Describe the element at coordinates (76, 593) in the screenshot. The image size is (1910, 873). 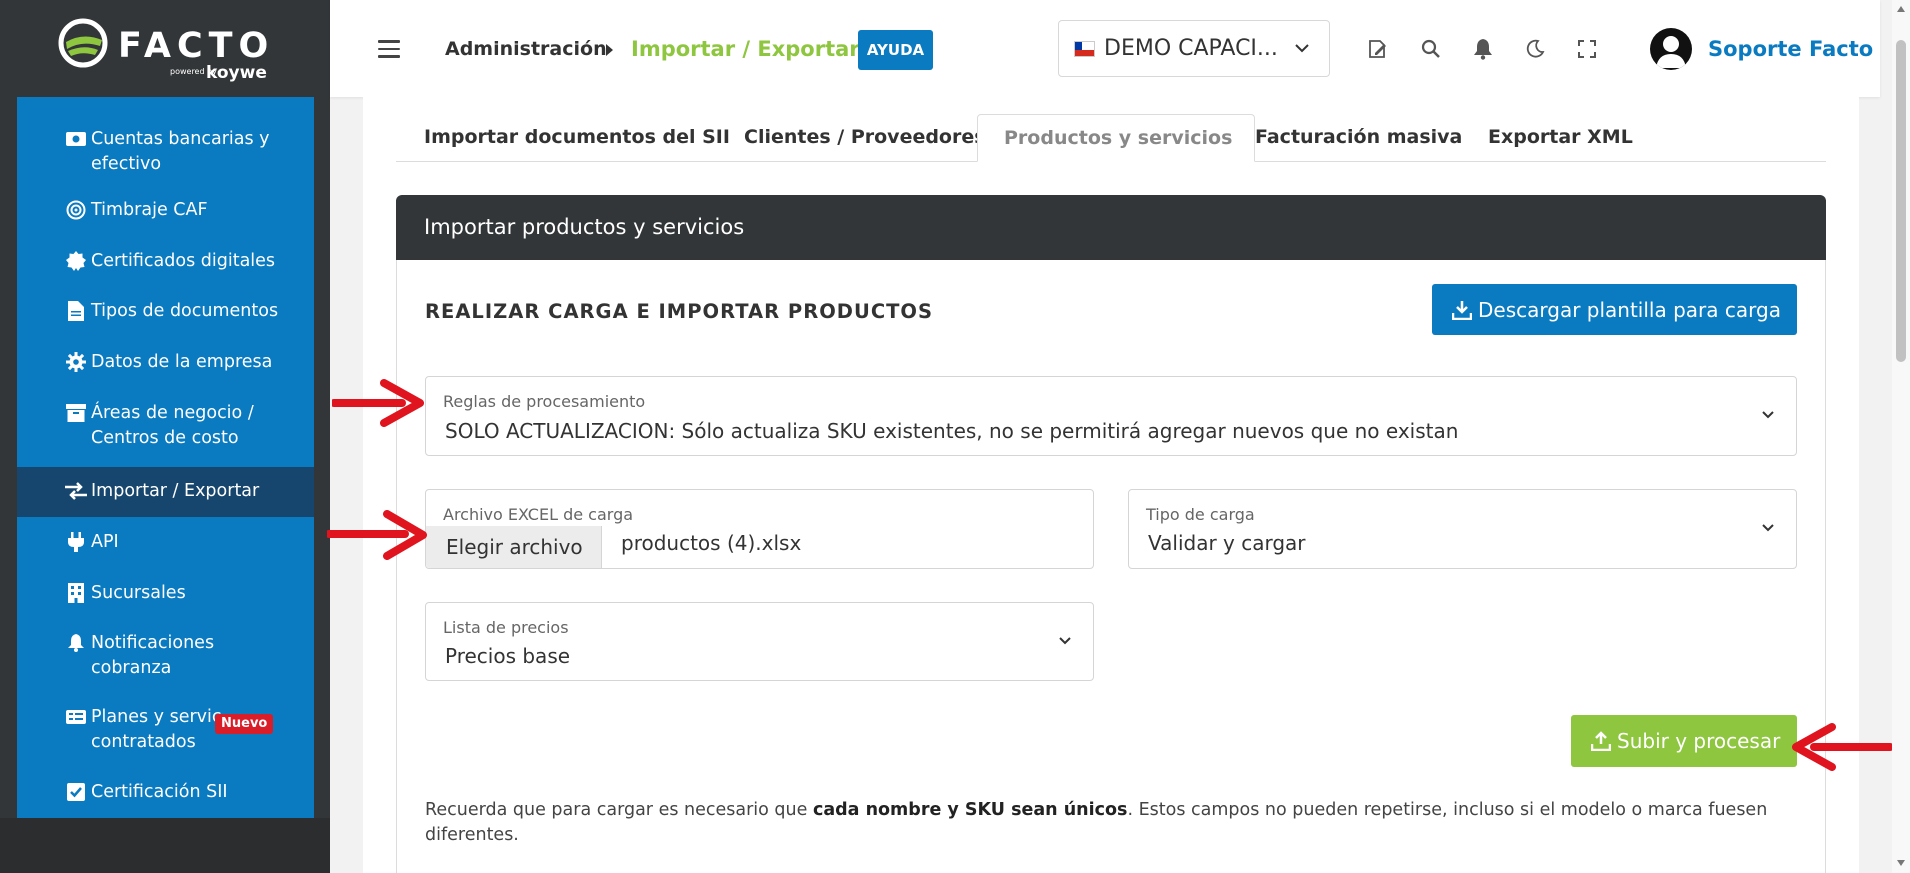
I see `building-icon` at that location.